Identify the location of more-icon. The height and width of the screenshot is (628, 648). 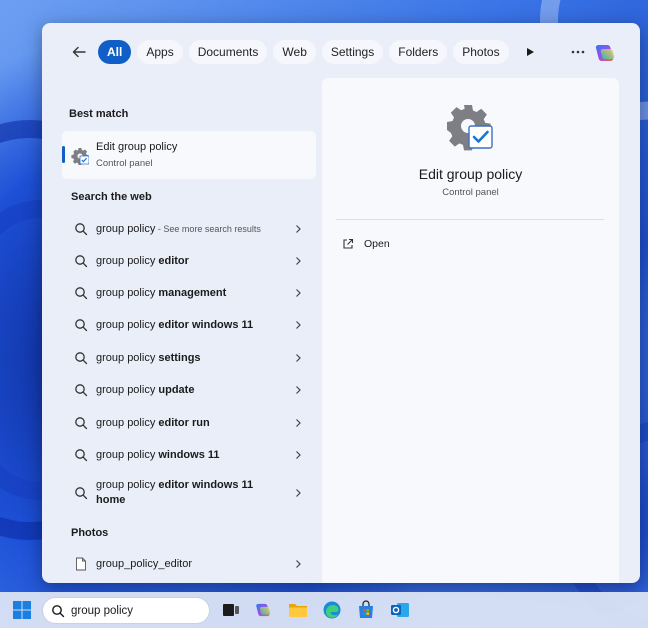
(578, 52).